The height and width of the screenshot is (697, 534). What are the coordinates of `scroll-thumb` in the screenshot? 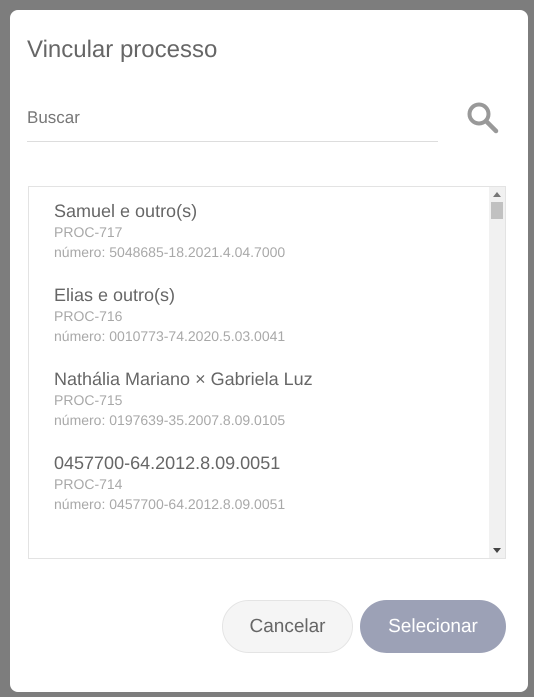 It's located at (497, 210).